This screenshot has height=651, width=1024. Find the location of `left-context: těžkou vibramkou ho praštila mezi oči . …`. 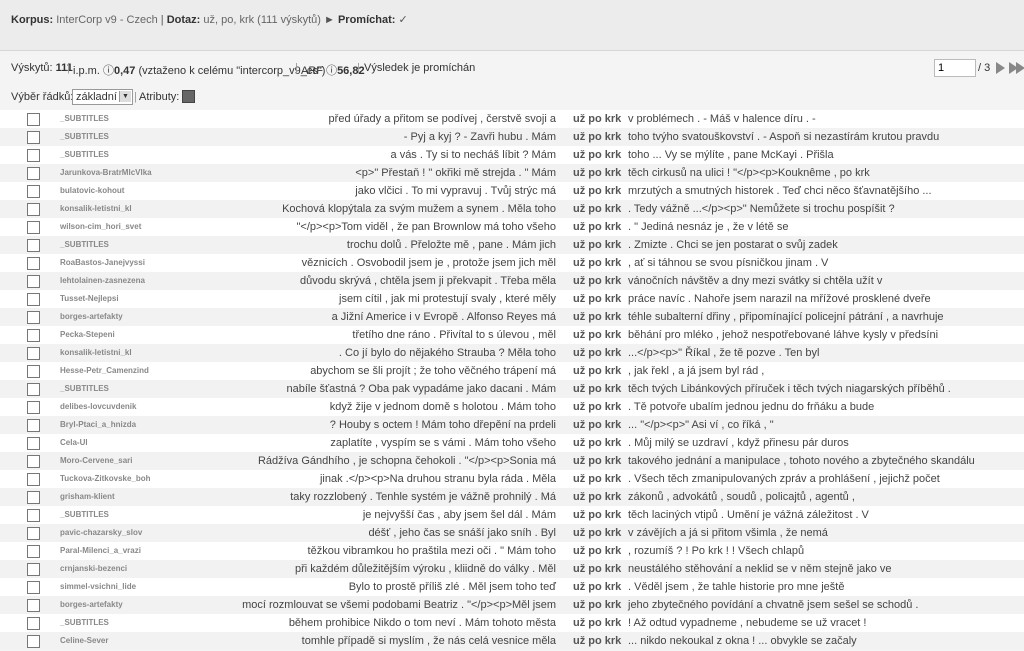

left-context: těžkou vibramkou ho praštila mezi oči . … is located at coordinates (432, 551).